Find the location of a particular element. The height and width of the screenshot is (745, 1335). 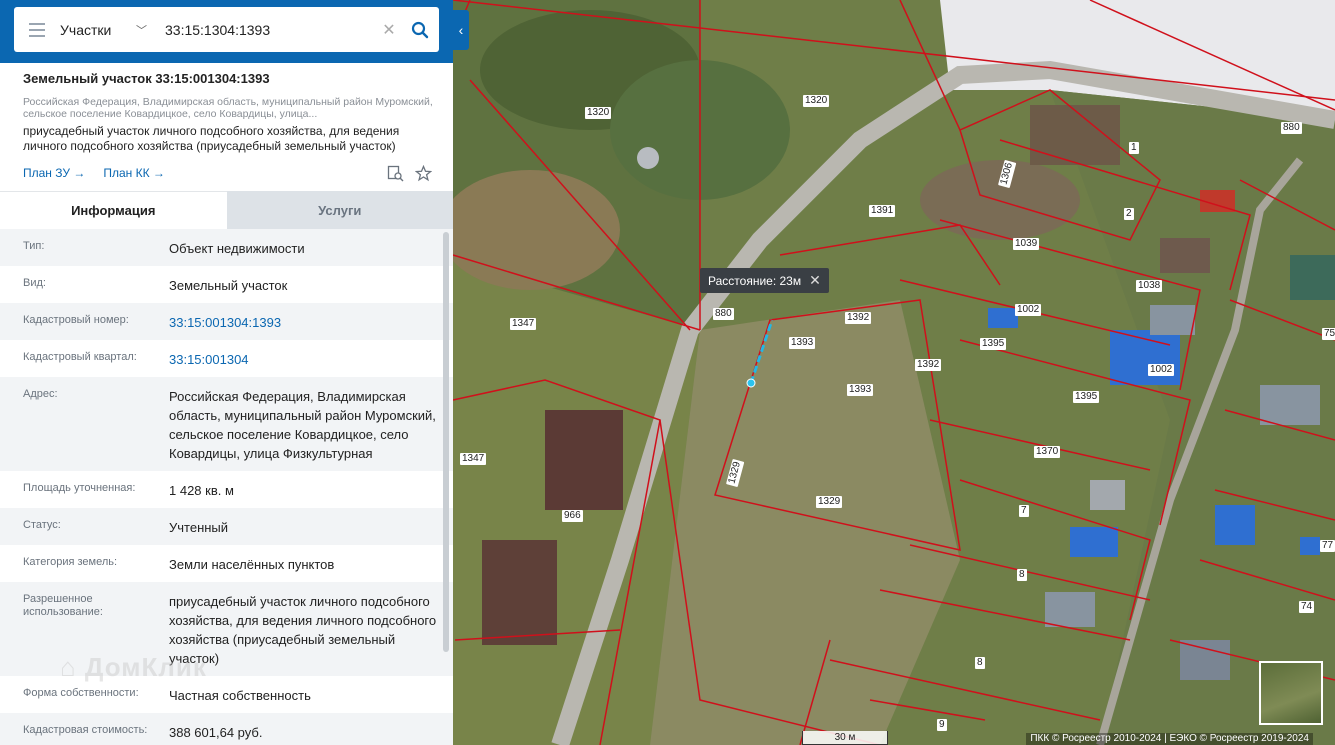

info-row-kind: Вид: Земельный участок is located at coordinates (226, 284).